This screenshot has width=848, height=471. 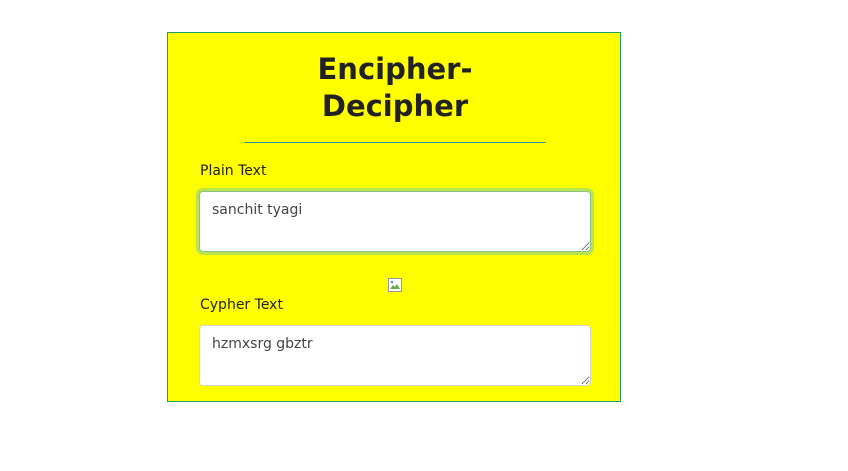 What do you see at coordinates (395, 106) in the screenshot?
I see `page-title-line-2: Decipher` at bounding box center [395, 106].